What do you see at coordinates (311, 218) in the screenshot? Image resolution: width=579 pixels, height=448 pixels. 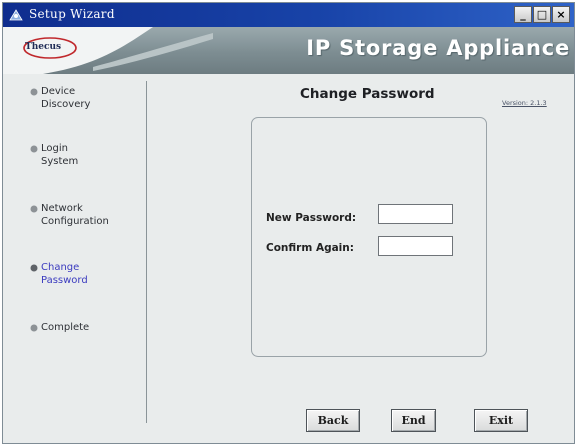 I see `new-password-label: New Password:` at bounding box center [311, 218].